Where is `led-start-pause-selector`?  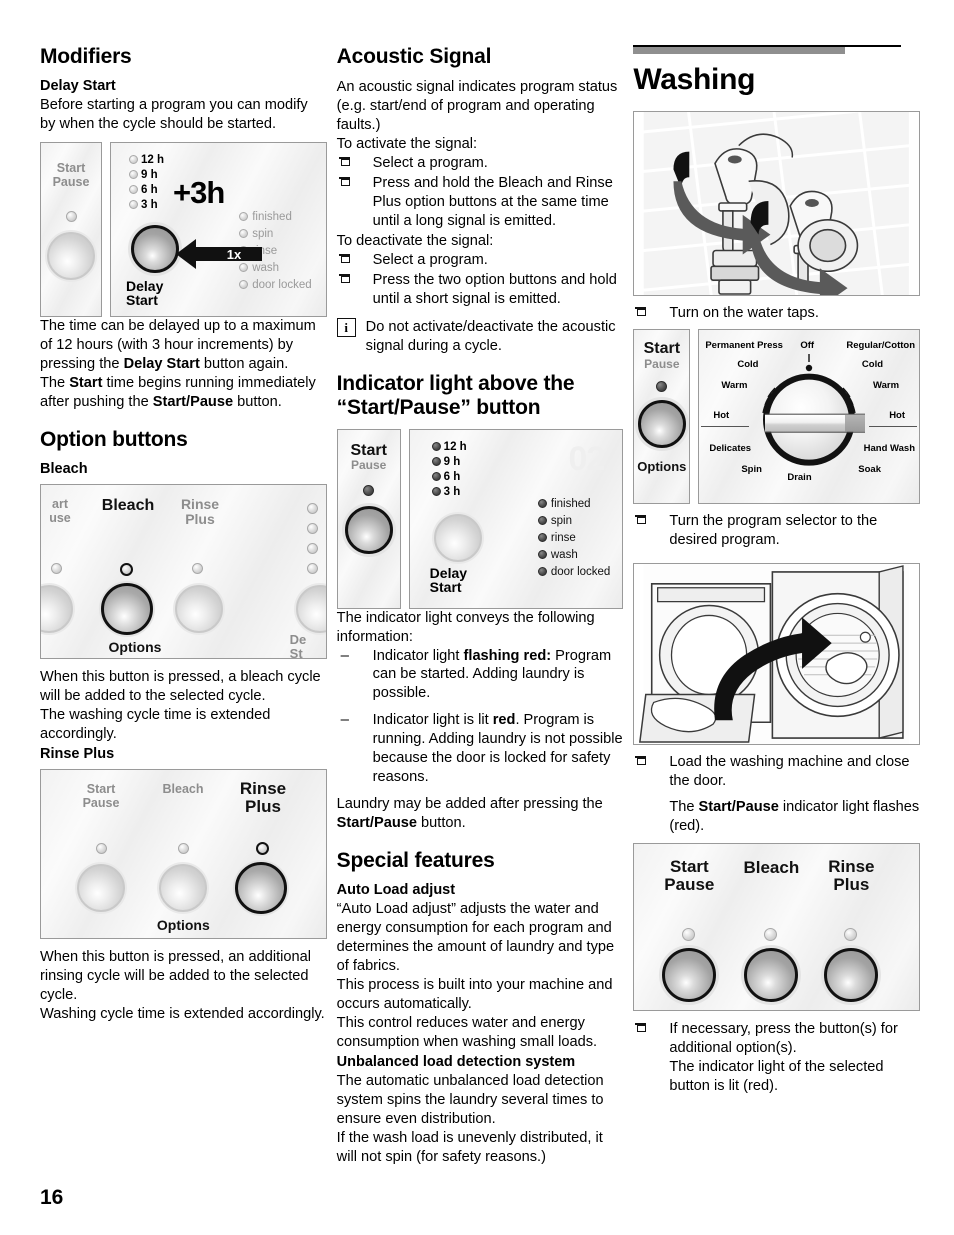
led-start-pause-selector is located at coordinates (662, 387).